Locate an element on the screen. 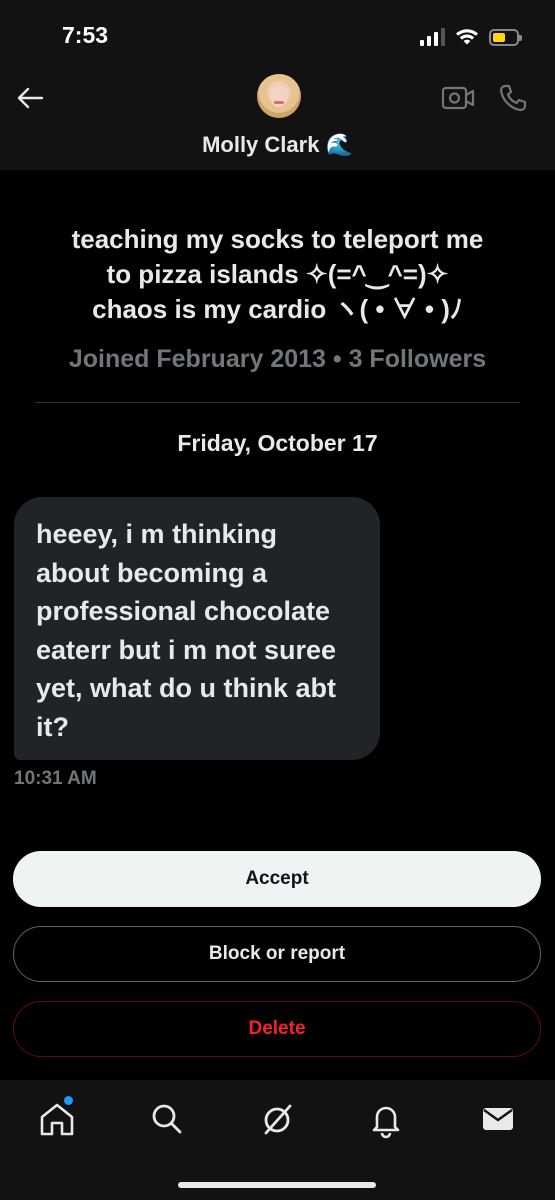  search-icon is located at coordinates (167, 1119).